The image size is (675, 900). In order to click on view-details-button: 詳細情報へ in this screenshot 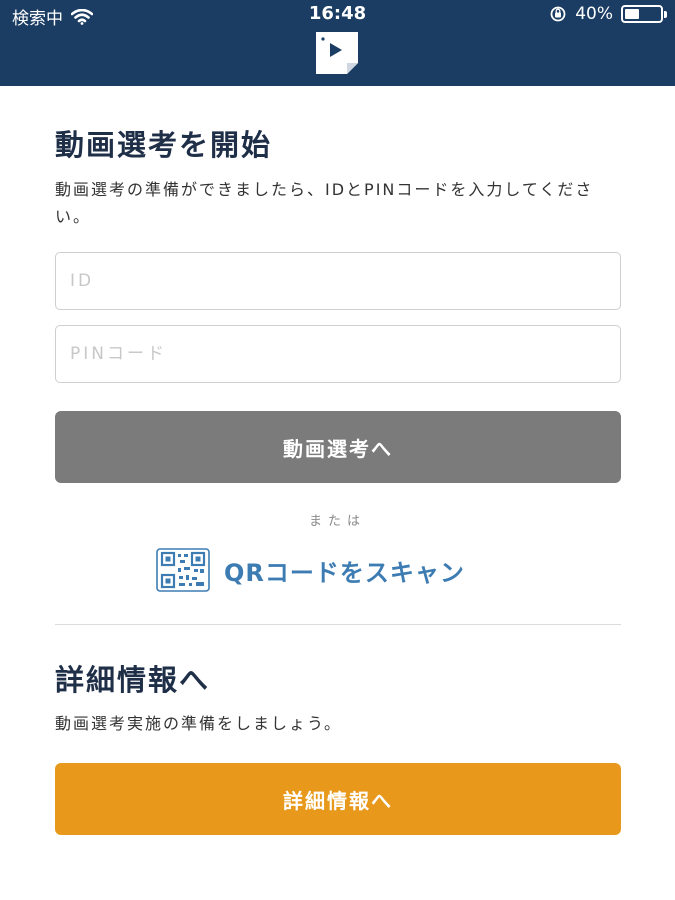, I will do `click(338, 799)`.